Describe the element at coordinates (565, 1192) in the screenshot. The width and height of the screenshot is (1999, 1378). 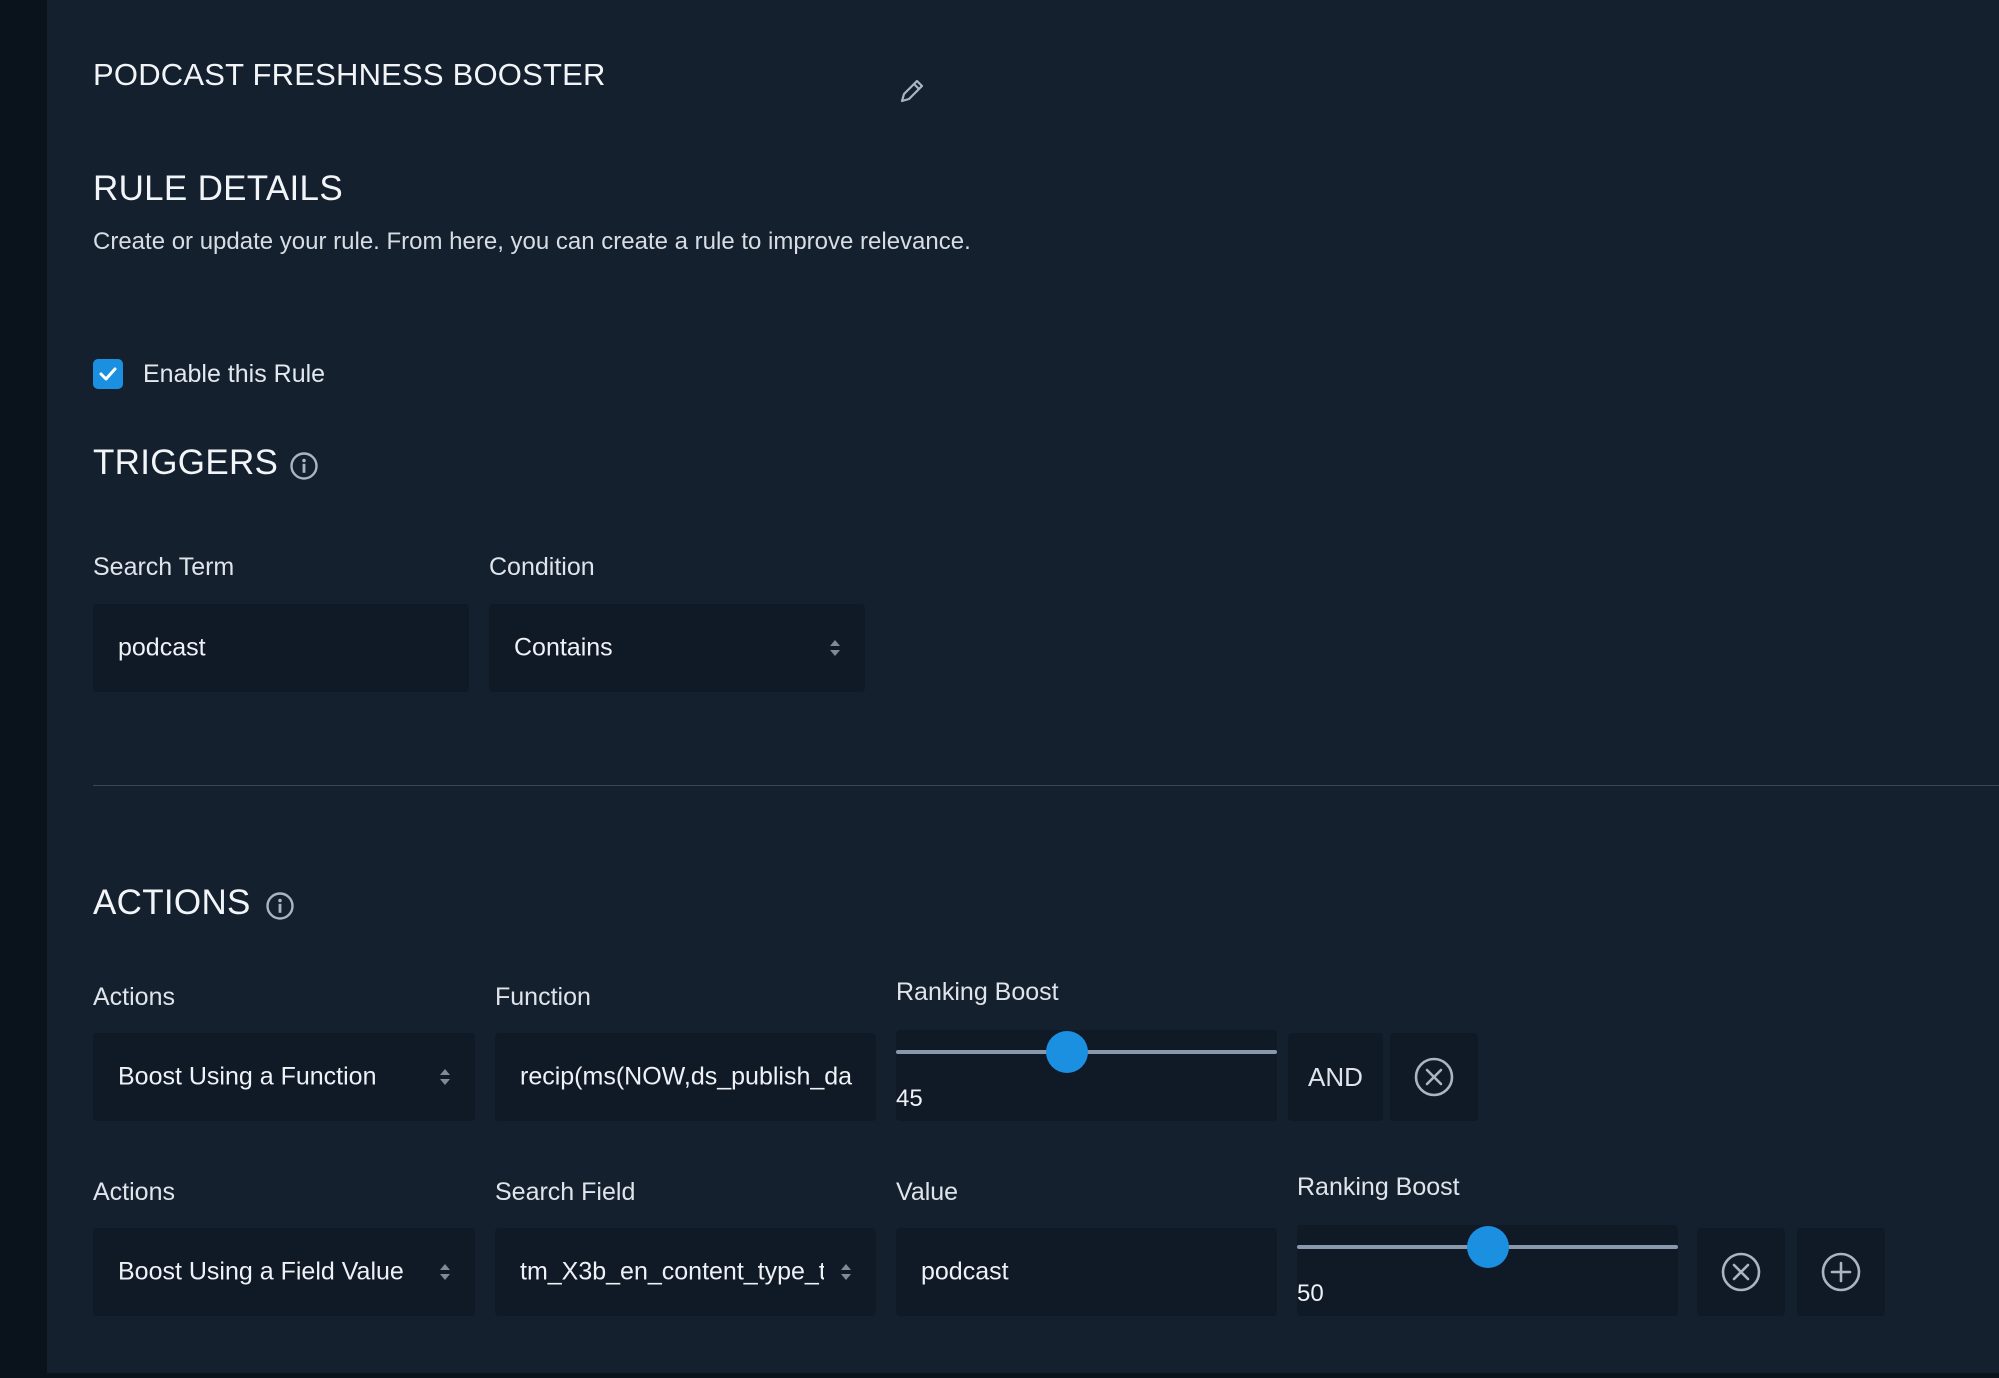
I see `search-field-label: Search Field` at that location.